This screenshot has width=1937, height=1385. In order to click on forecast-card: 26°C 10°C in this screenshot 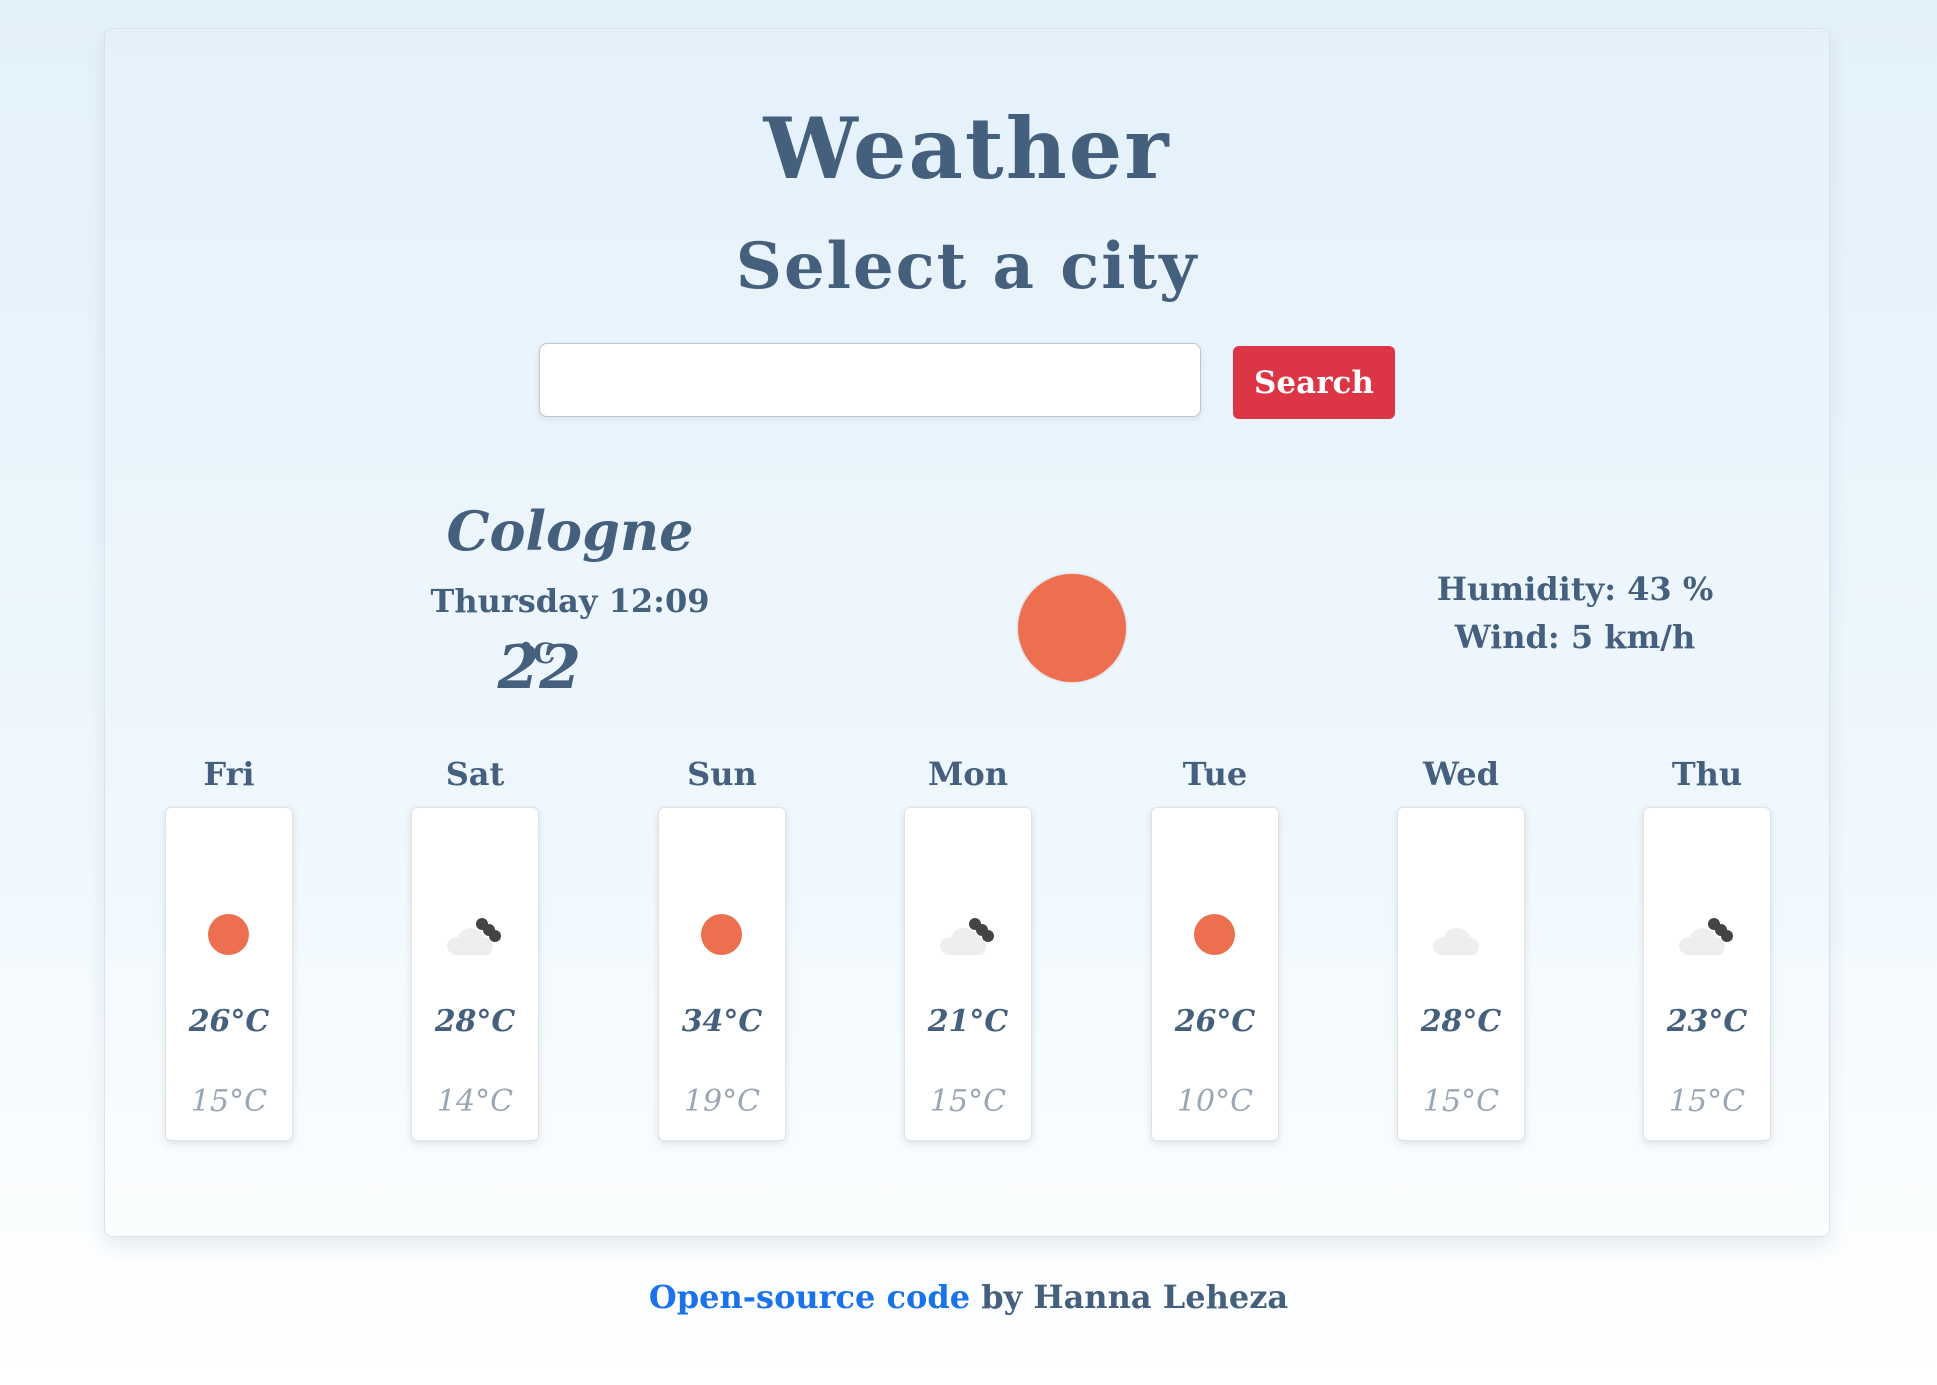, I will do `click(1215, 974)`.